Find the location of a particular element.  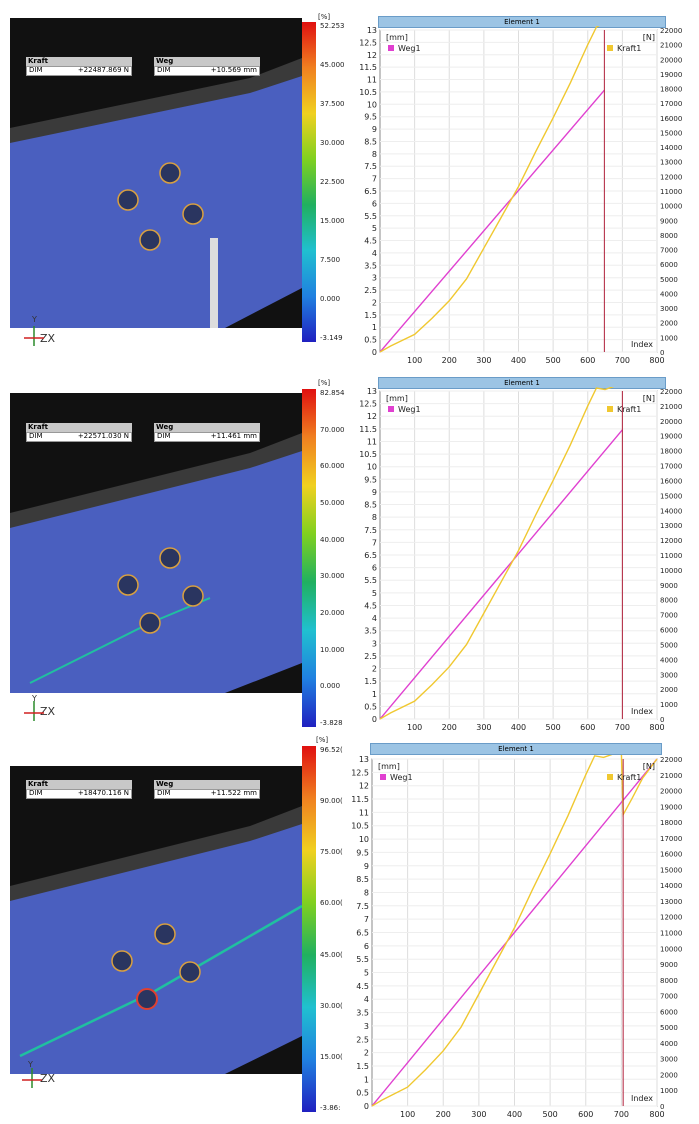

colorbar-tick-label: 70.000 is located at coordinates (332, 429).